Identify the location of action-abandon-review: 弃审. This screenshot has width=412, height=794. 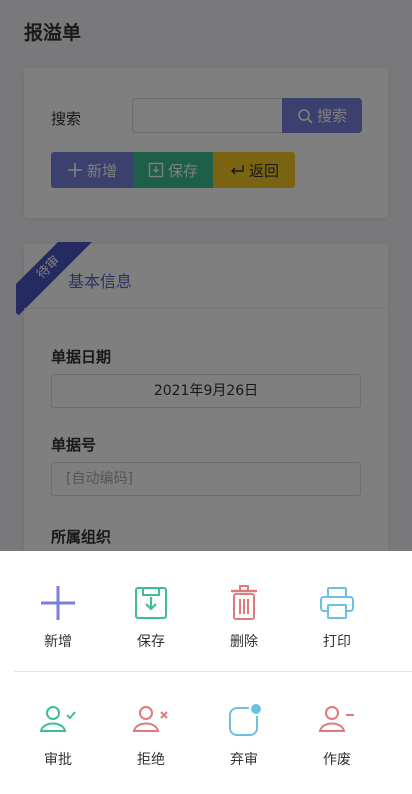
(244, 735).